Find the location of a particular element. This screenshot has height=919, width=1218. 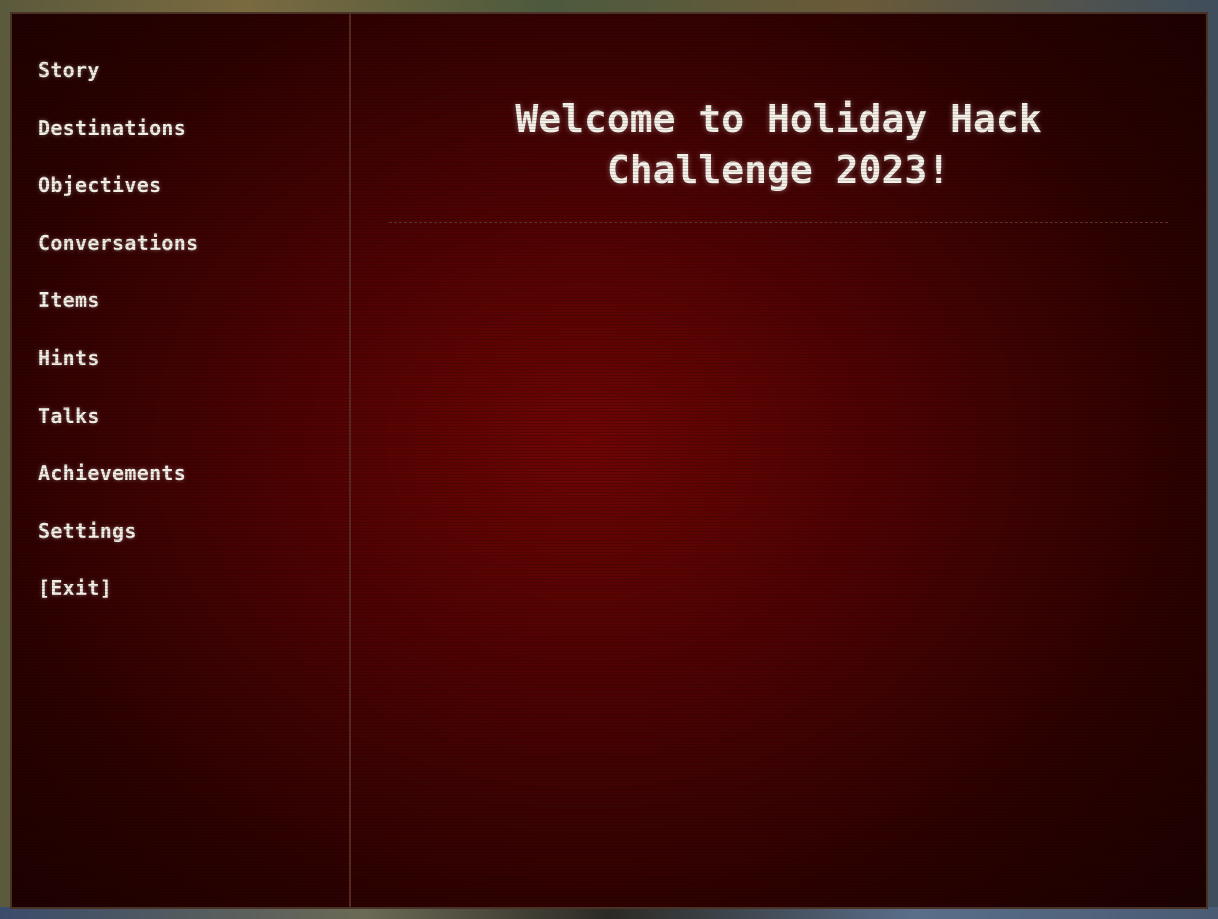

menu-item-exit: [Exit] is located at coordinates (118, 603).